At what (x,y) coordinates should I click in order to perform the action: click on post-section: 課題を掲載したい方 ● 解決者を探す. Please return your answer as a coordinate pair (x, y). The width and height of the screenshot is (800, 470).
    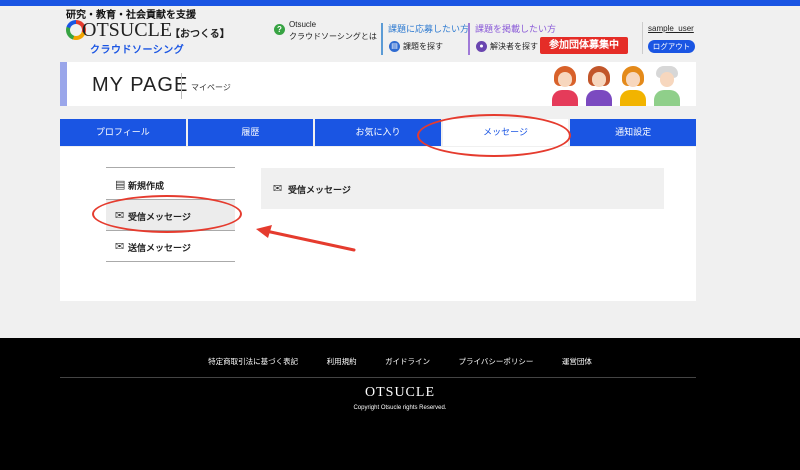
    Looking at the image, I should click on (516, 37).